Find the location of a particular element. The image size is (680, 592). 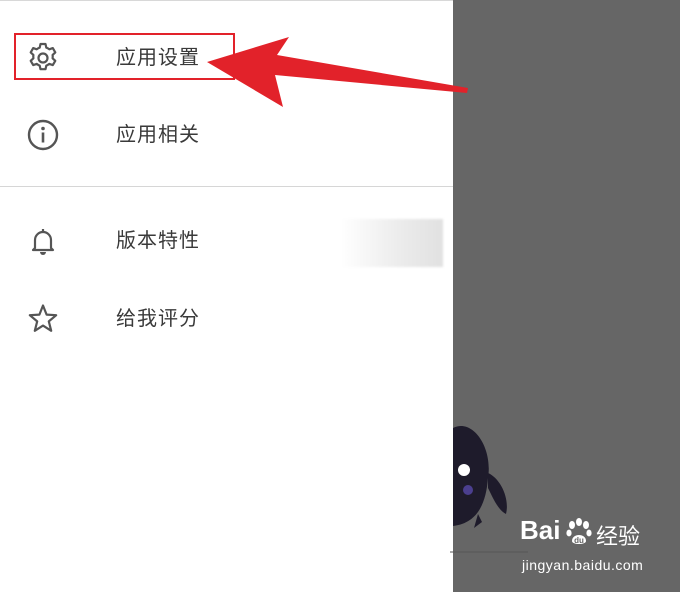

baidu-jingyan-watermark: Bai du 经验 jingyan.baidu.com is located at coordinates (595, 550).